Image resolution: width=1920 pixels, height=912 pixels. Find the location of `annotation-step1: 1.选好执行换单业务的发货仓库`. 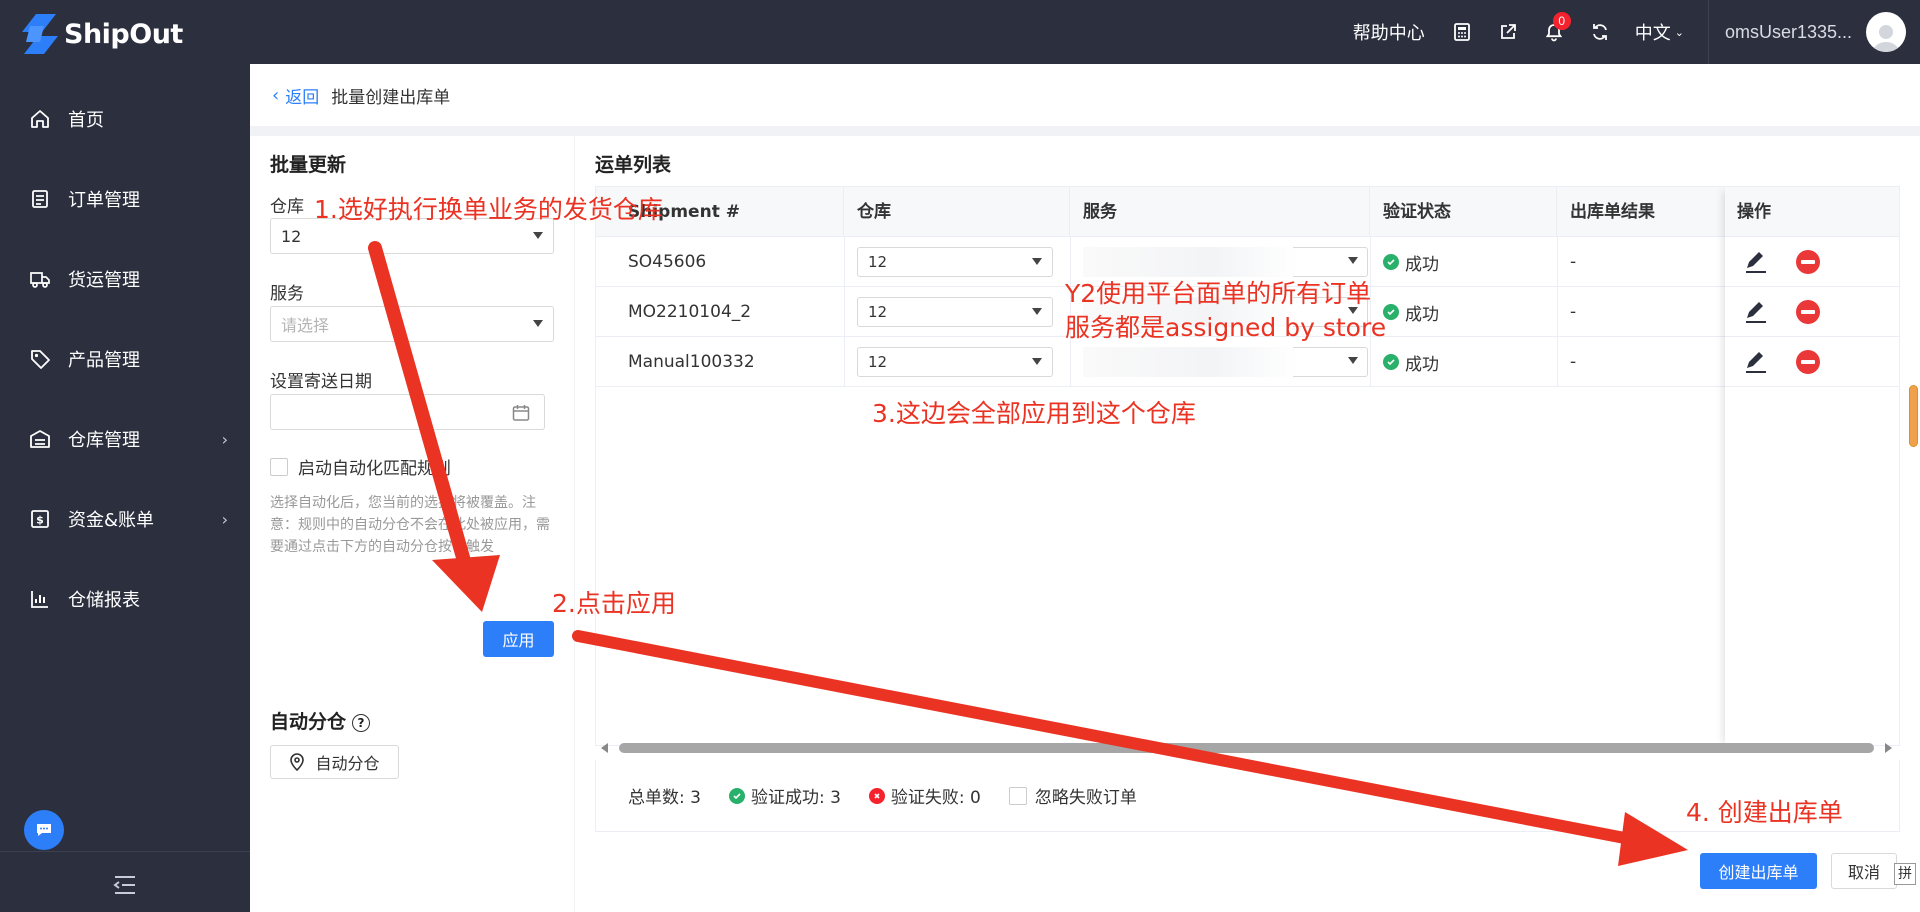

annotation-step1: 1.选好执行换单业务的发货仓库 is located at coordinates (488, 209).